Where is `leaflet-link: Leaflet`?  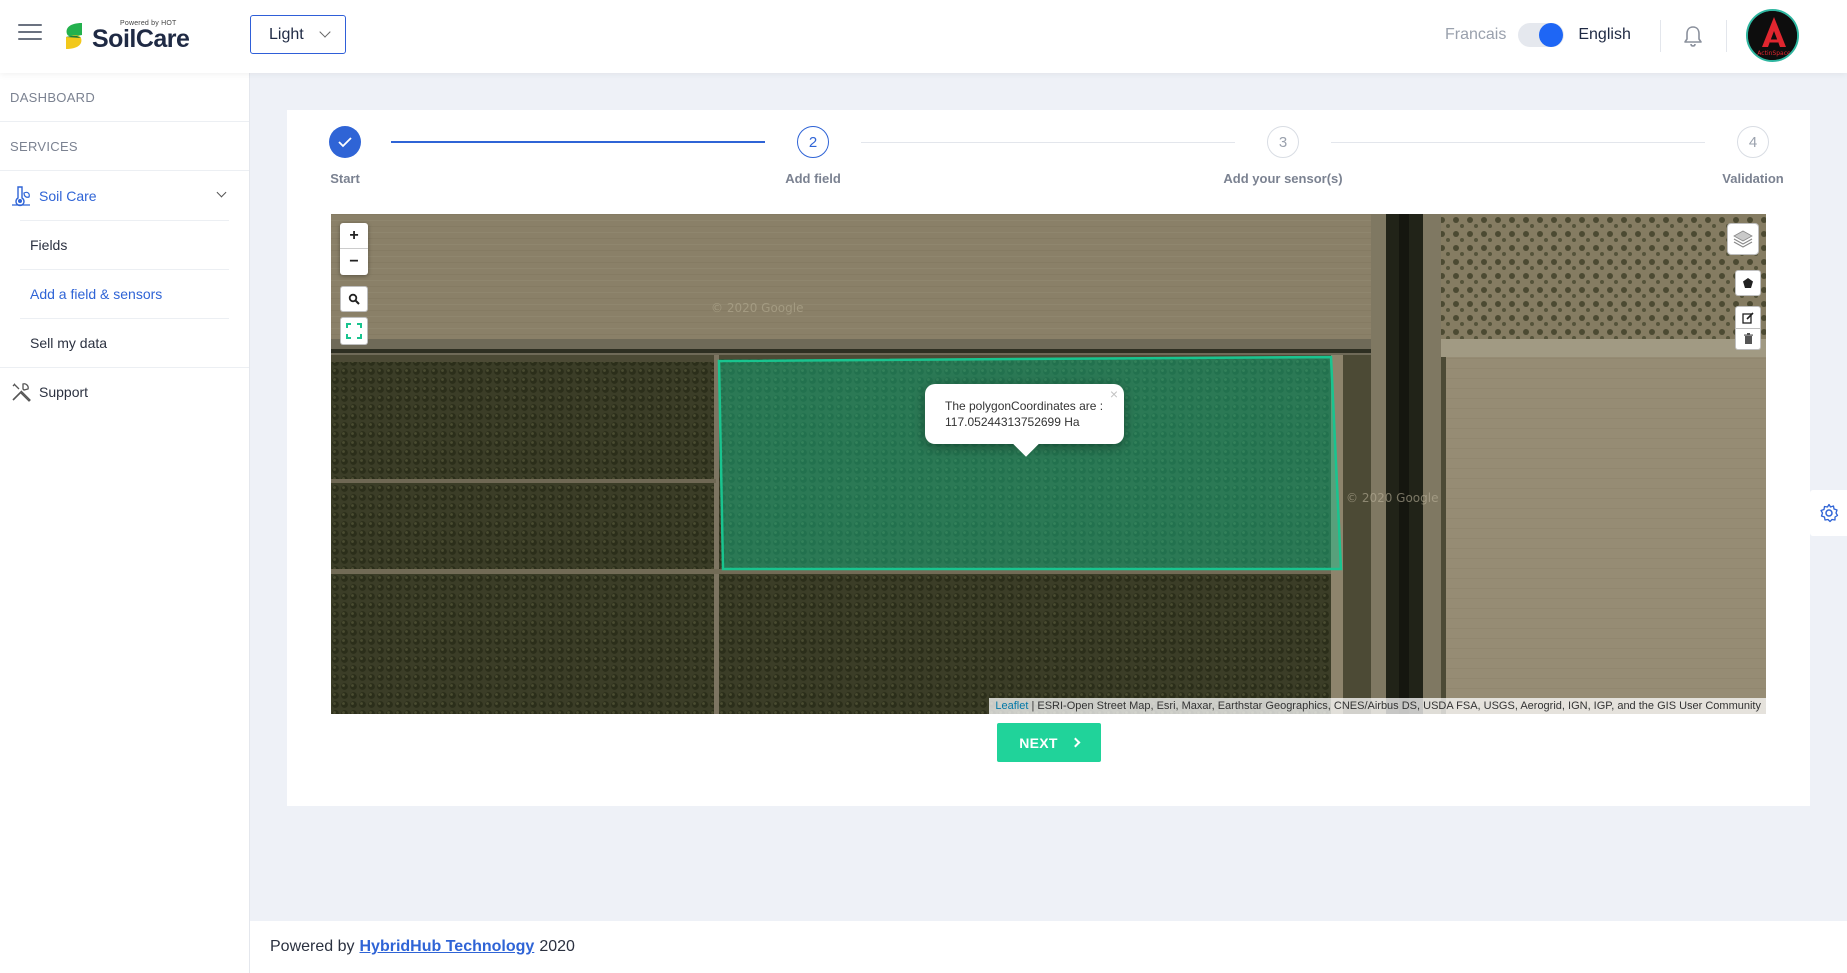 leaflet-link: Leaflet is located at coordinates (1011, 706).